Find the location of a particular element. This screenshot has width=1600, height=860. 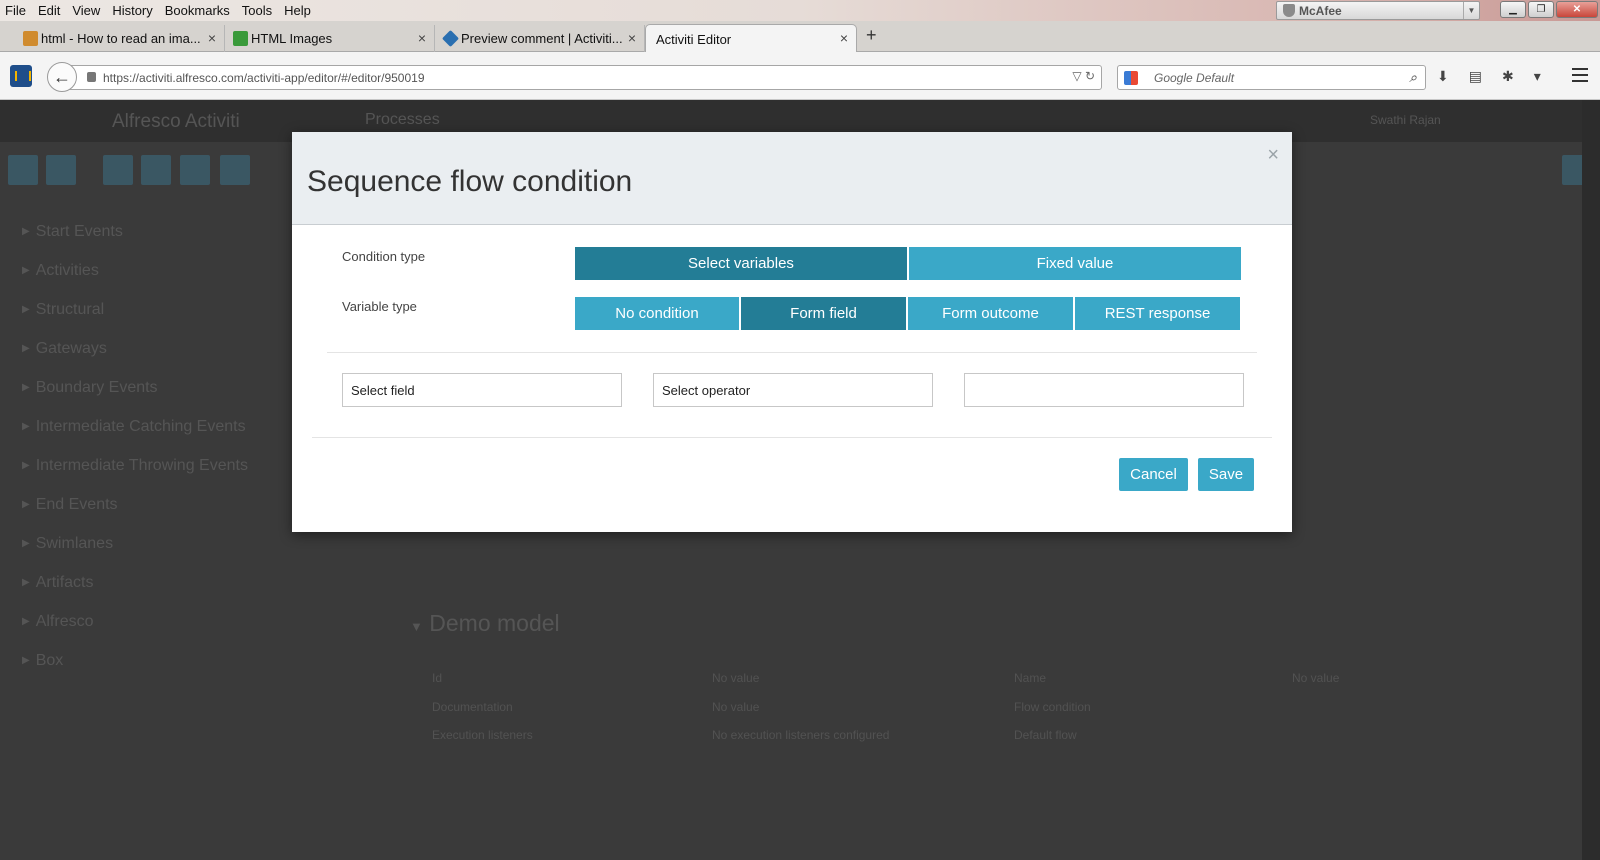

menu-history: History is located at coordinates (132, 10).